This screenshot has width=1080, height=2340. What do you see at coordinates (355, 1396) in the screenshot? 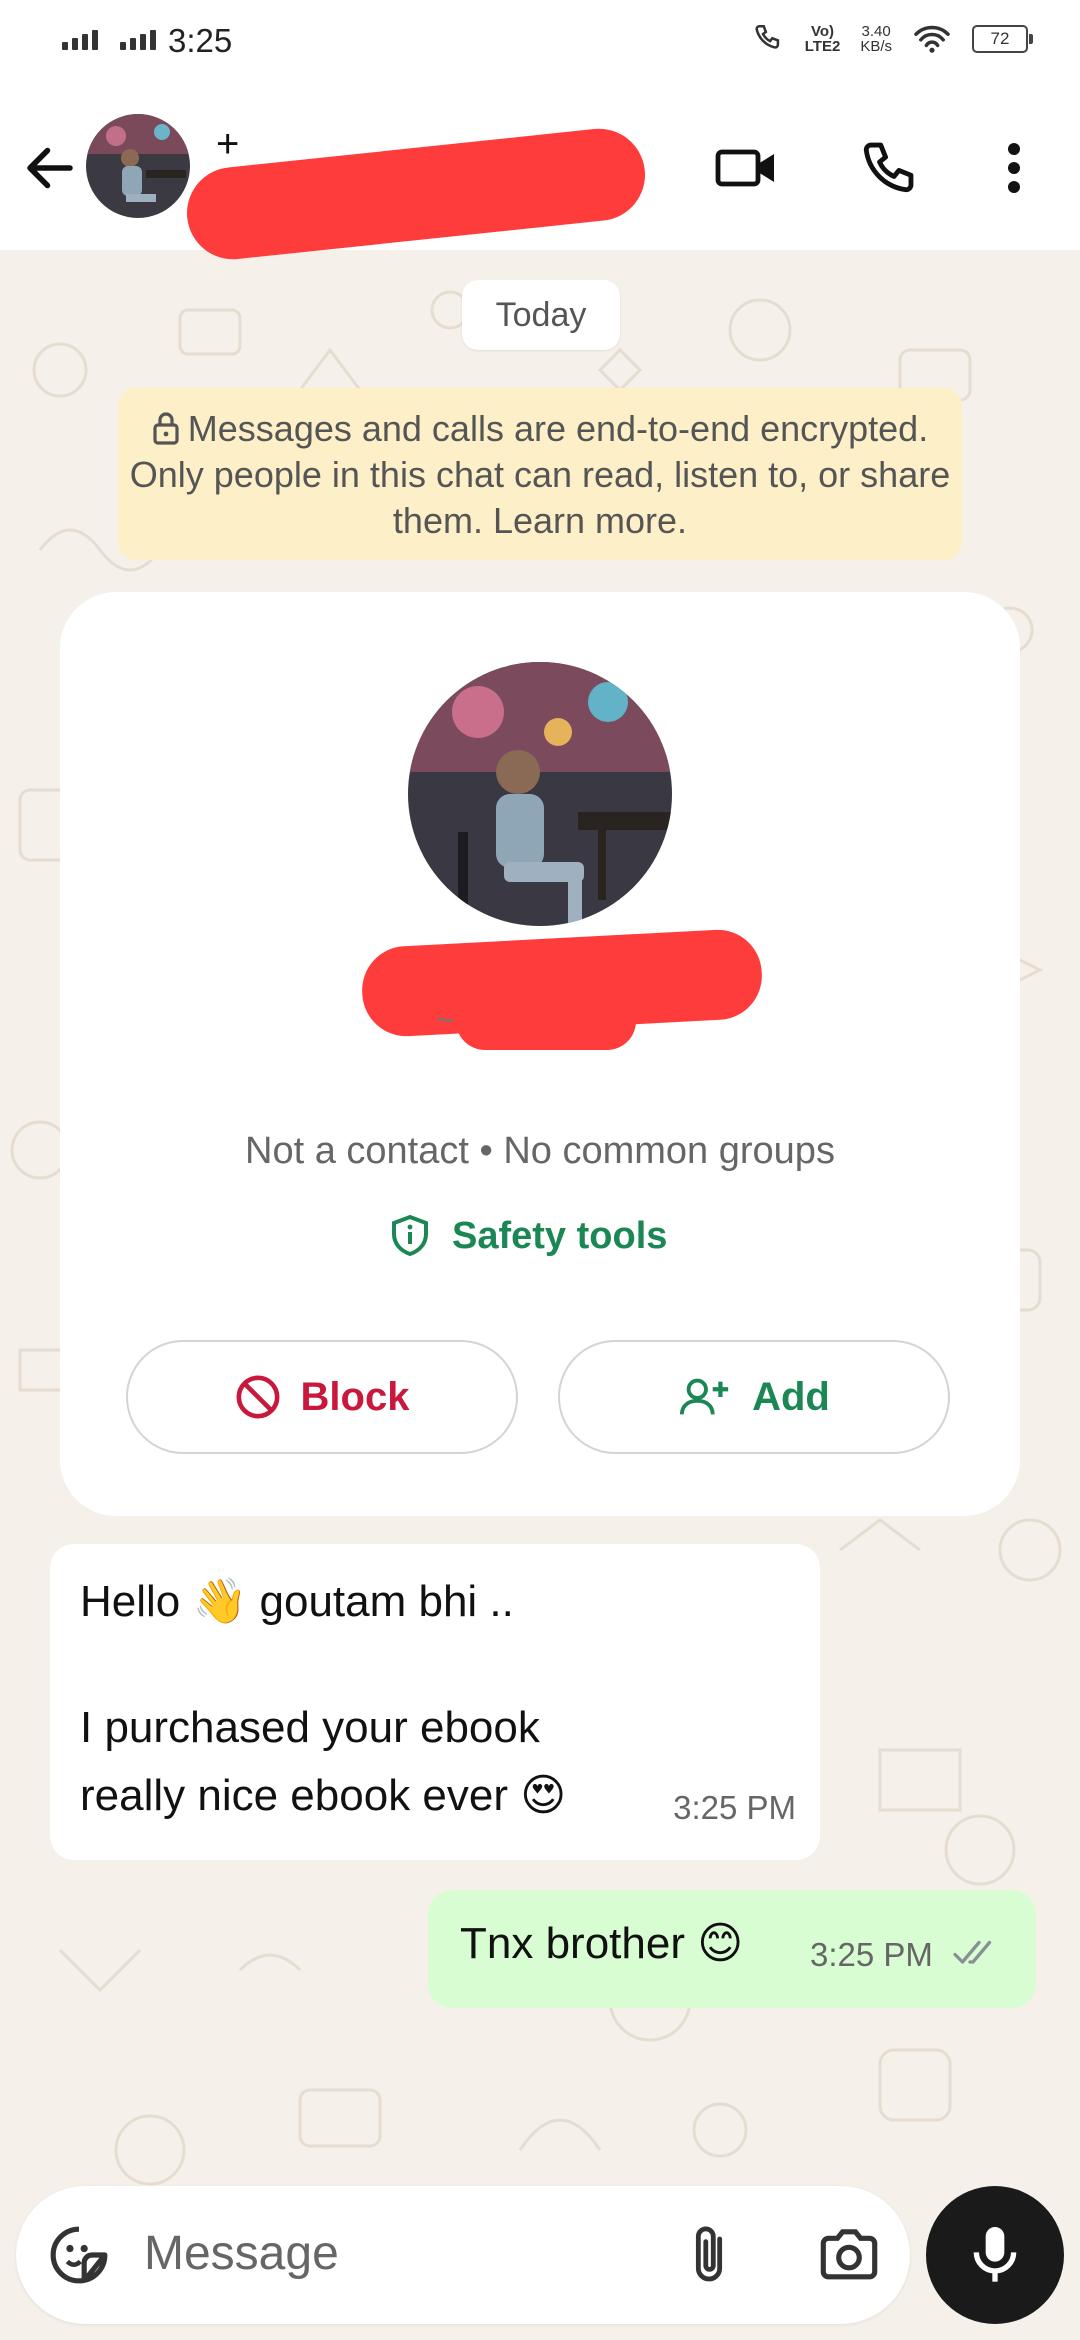
I see `block-label: Block` at bounding box center [355, 1396].